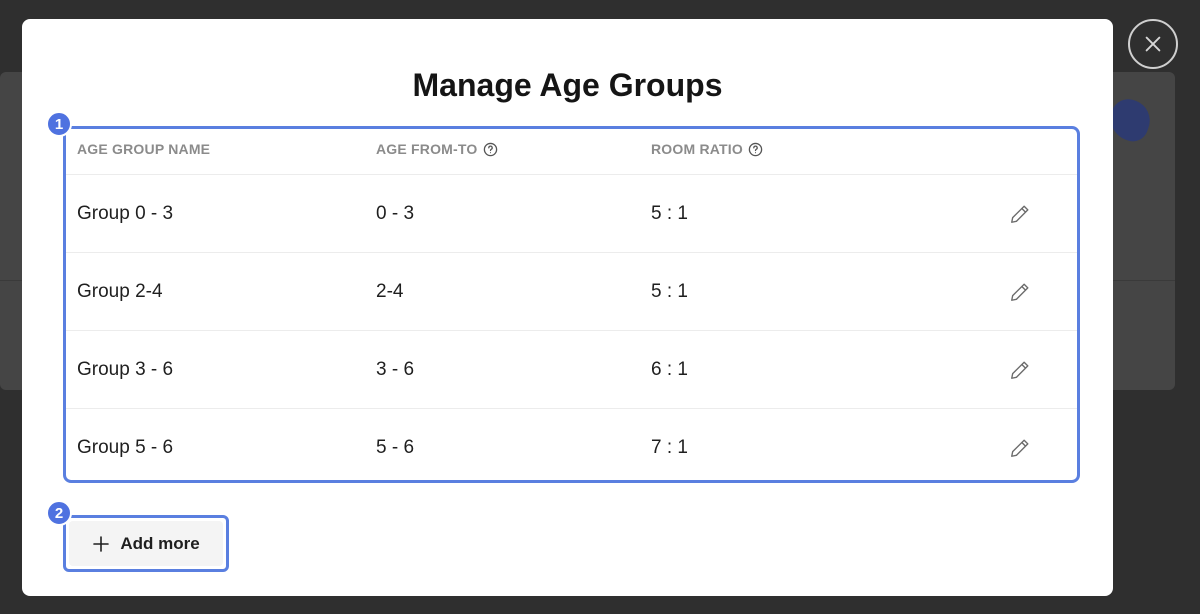 This screenshot has height=614, width=1200. Describe the element at coordinates (669, 447) in the screenshot. I see `room-ratio-cell: 7 : 1` at that location.